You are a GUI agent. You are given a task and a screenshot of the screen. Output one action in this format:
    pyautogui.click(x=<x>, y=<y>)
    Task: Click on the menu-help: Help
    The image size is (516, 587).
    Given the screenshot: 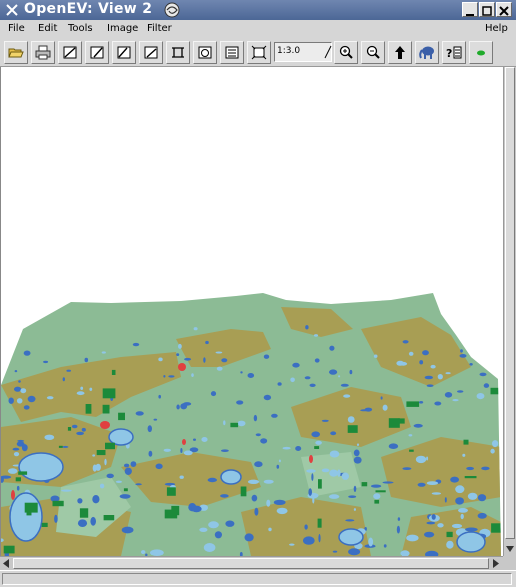 What is the action you would take?
    pyautogui.click(x=496, y=28)
    